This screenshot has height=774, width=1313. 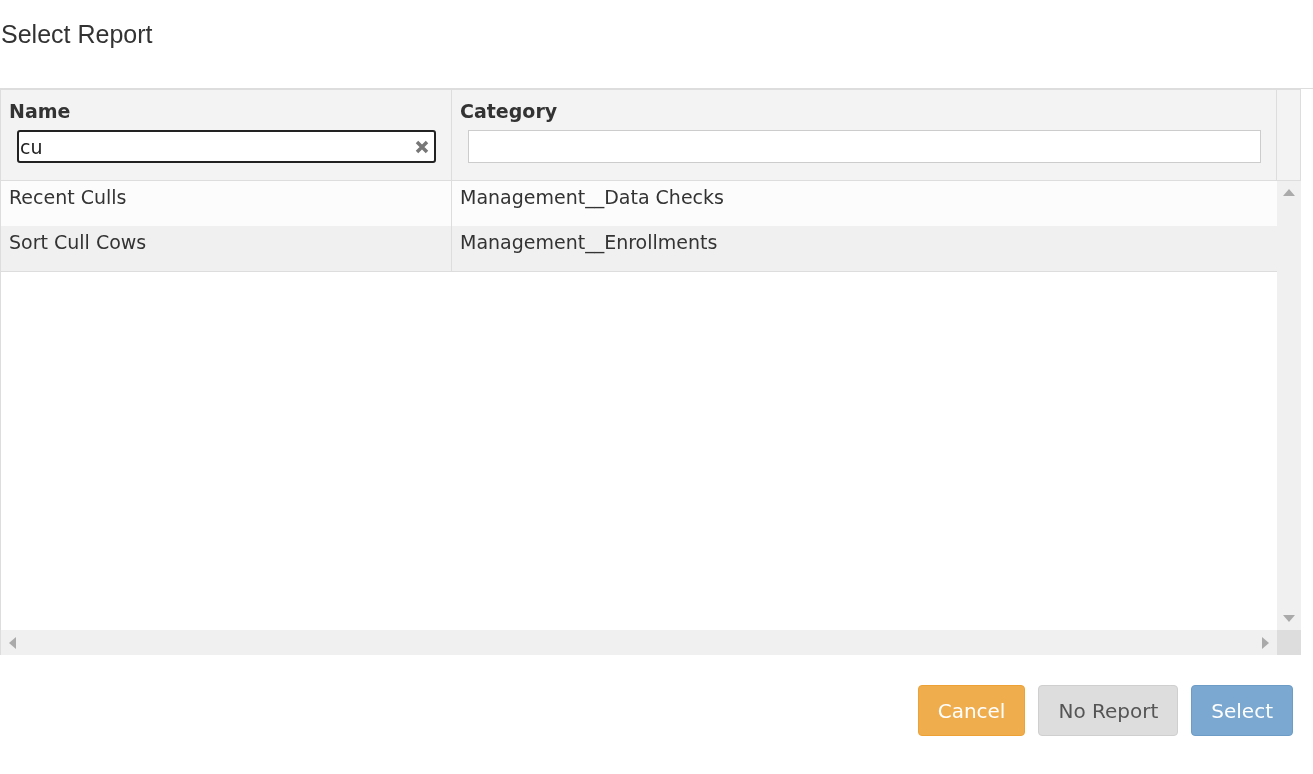 I want to click on horizontal-scrollbar, so click(x=639, y=642).